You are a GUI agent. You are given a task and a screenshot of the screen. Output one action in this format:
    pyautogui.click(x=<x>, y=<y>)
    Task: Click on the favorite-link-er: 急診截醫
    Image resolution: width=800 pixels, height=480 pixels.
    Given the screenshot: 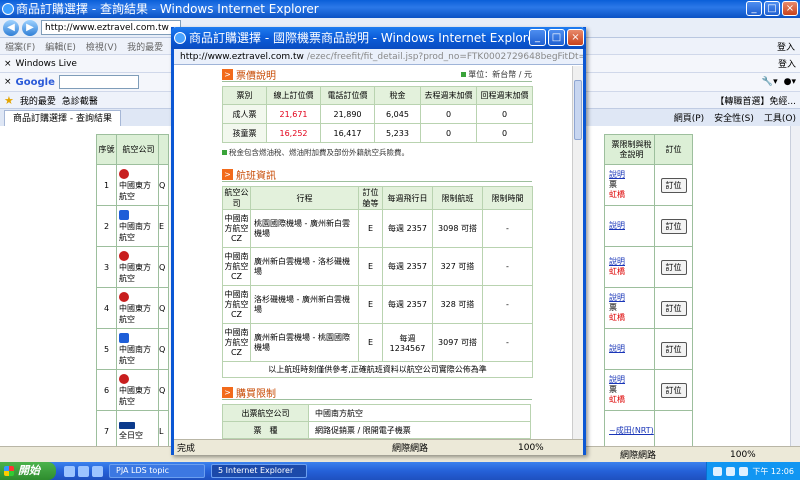 What is the action you would take?
    pyautogui.click(x=80, y=100)
    